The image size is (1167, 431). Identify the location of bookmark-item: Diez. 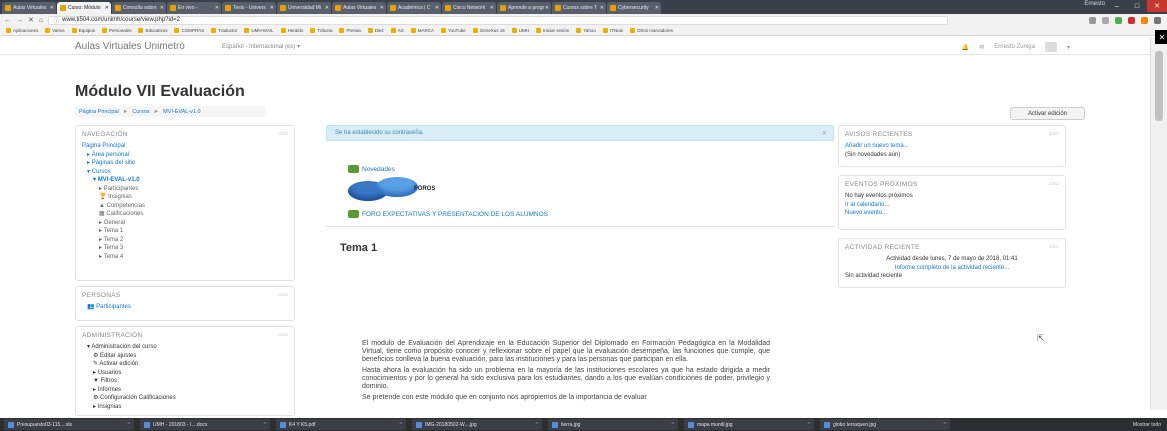
(375, 30).